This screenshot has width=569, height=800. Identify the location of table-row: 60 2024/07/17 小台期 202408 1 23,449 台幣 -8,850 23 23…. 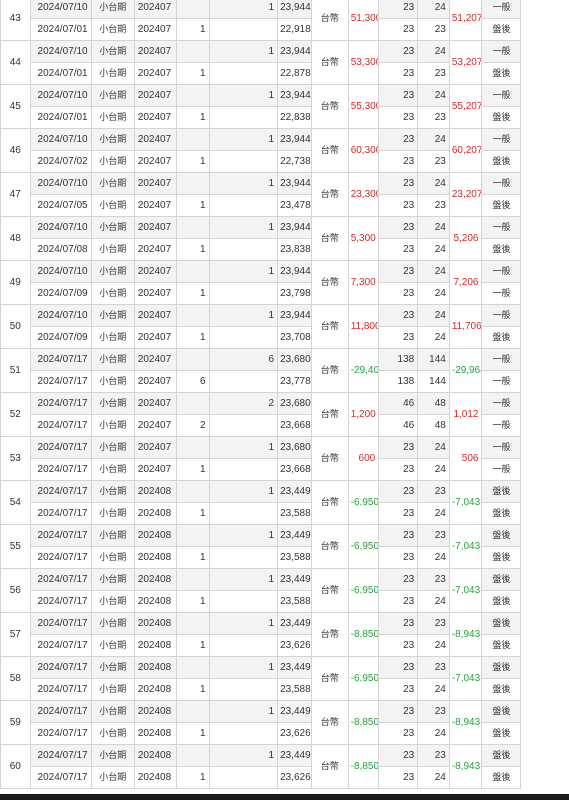
(284, 766).